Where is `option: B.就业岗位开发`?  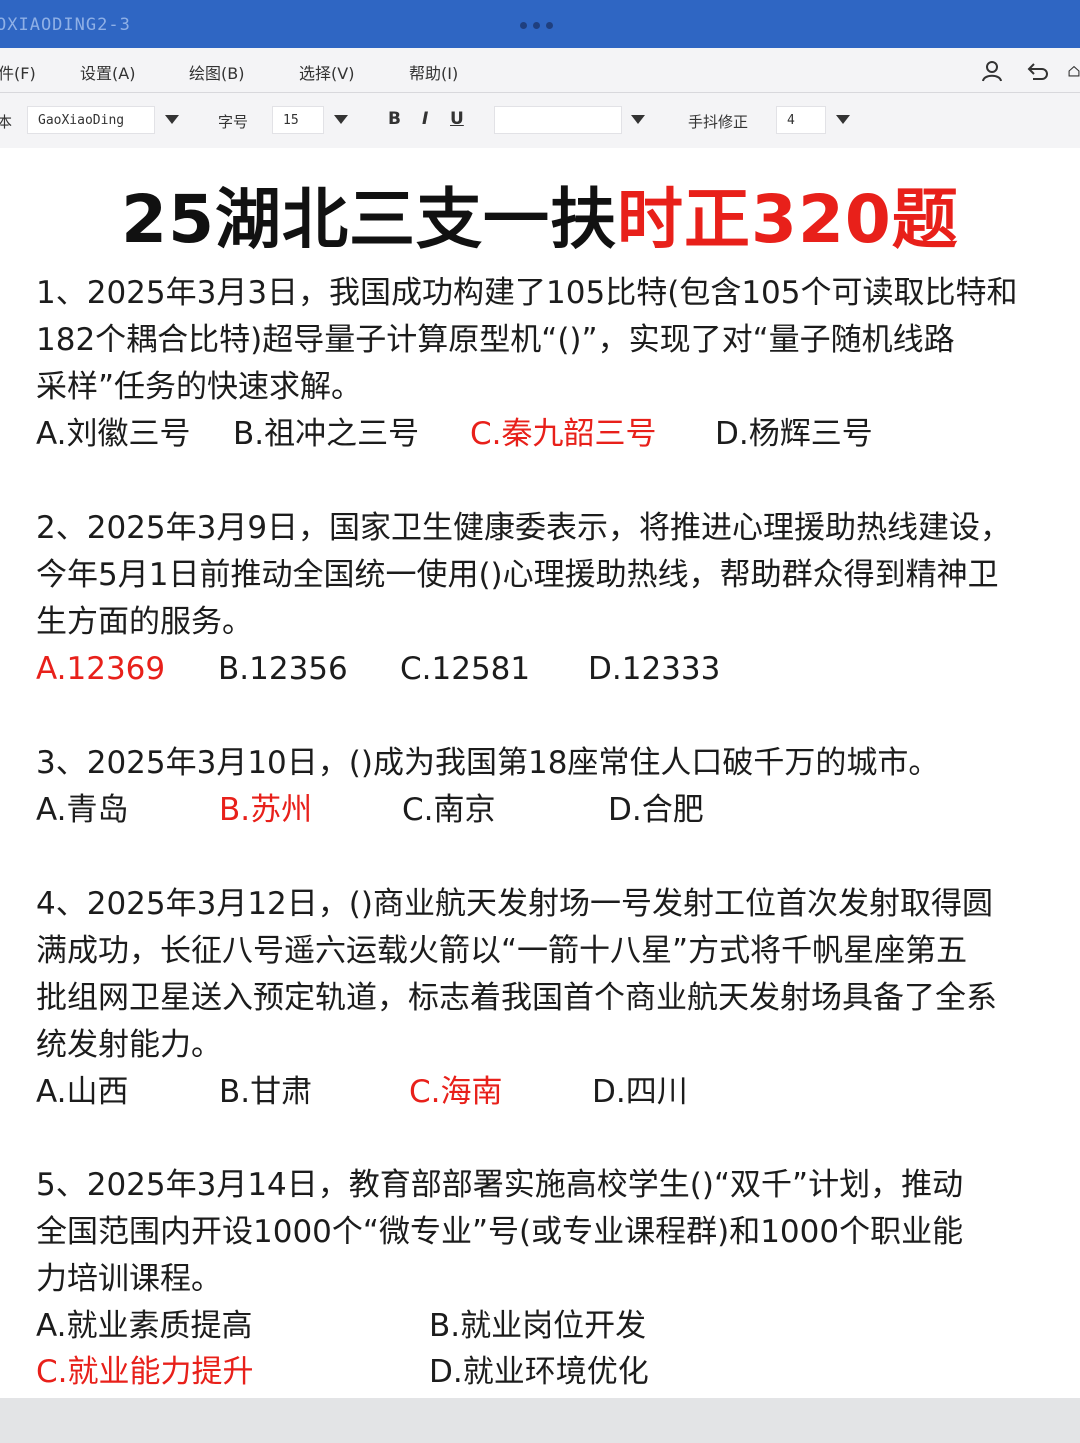
option: B.就业岗位开发 is located at coordinates (538, 1326).